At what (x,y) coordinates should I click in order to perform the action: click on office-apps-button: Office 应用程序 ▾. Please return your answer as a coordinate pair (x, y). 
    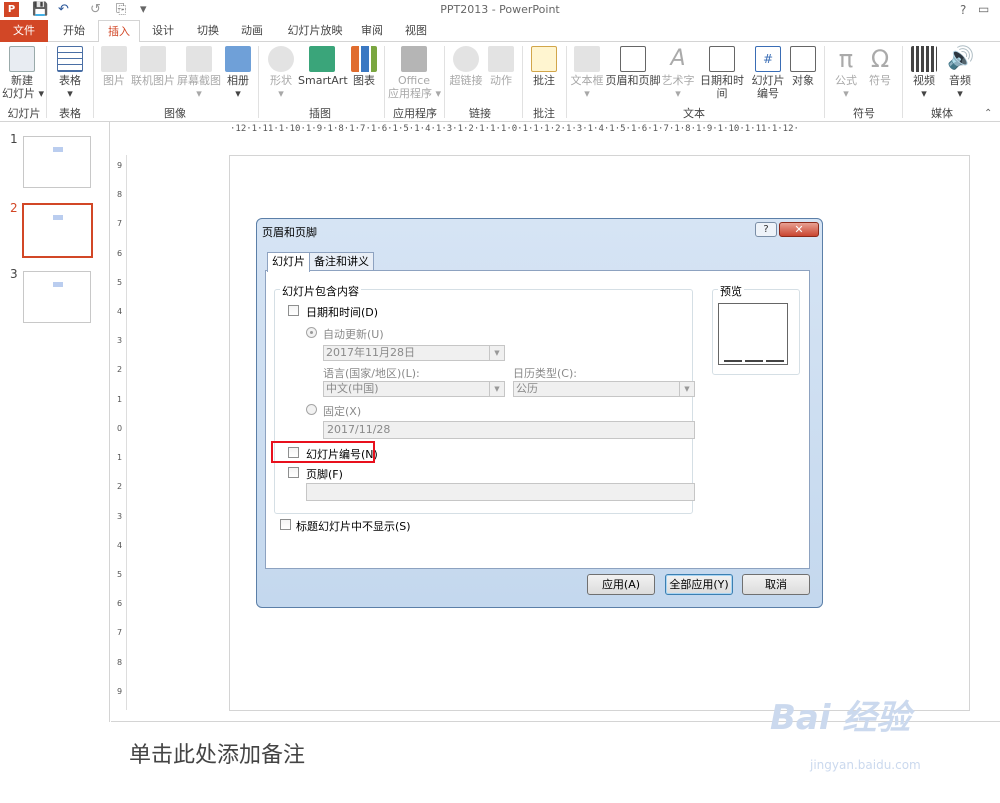
    Looking at the image, I should click on (415, 73).